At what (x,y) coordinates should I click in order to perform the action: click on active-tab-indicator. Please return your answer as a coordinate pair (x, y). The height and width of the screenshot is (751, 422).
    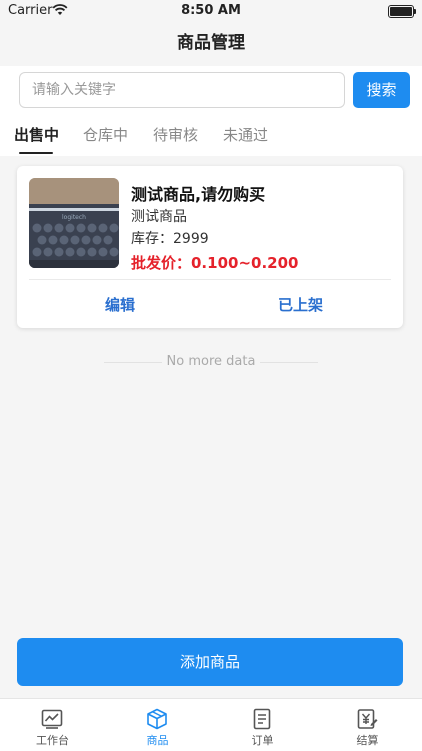
    Looking at the image, I should click on (36, 153).